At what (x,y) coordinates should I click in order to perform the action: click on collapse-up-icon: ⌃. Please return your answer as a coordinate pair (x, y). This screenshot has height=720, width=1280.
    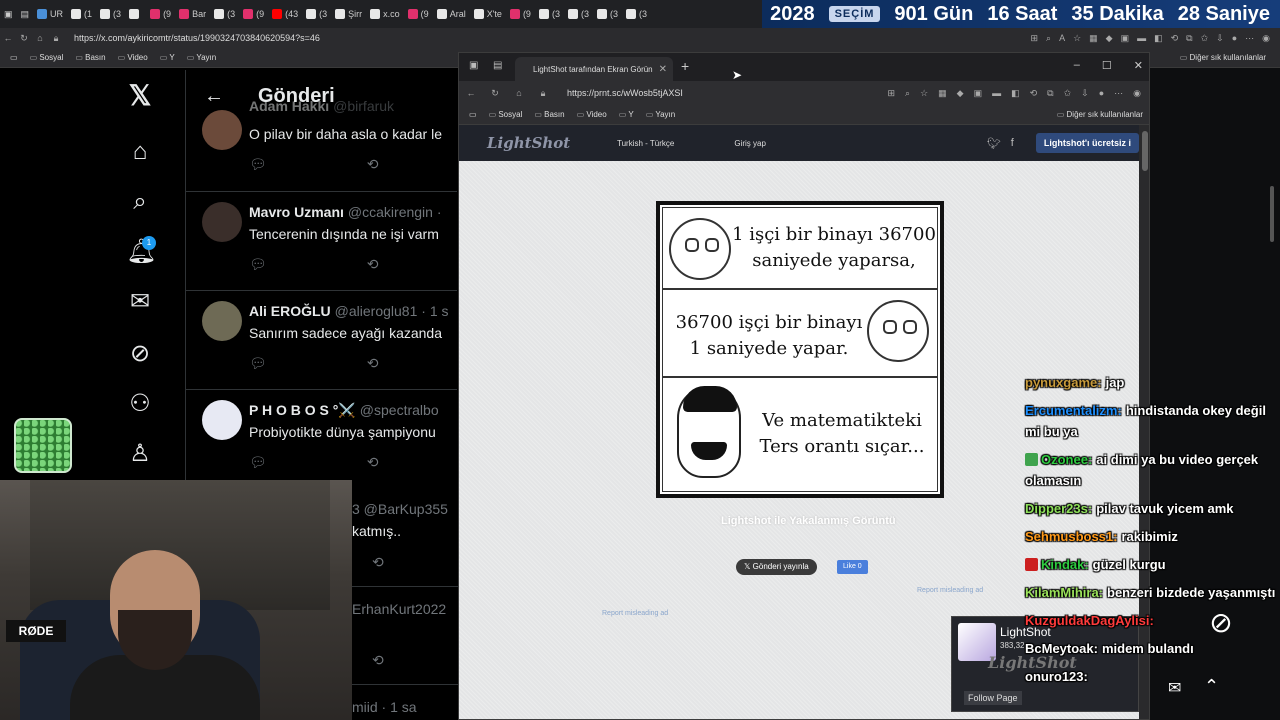
    Looking at the image, I should click on (1211, 686).